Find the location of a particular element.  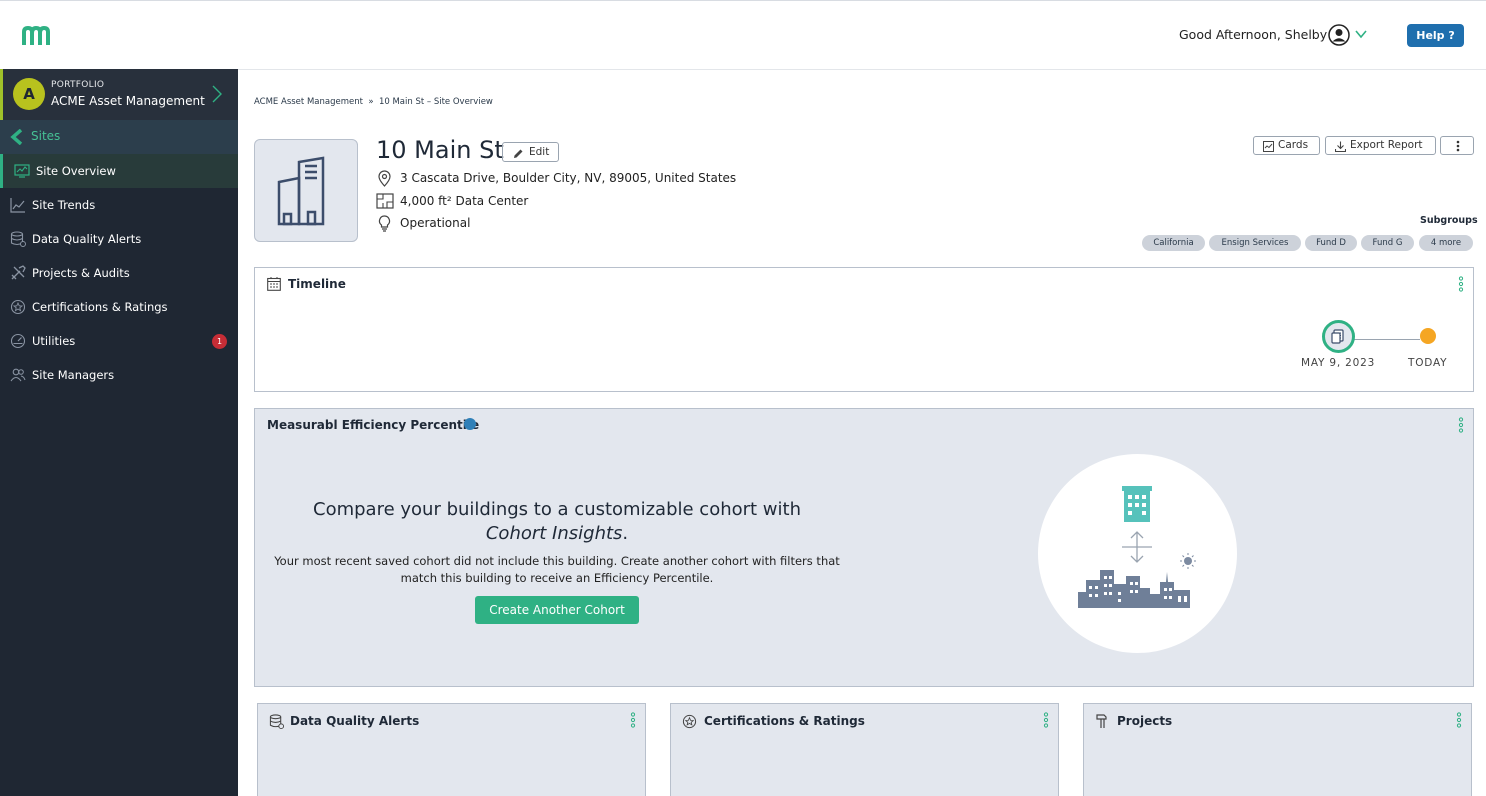

subgroup-more-chip: 4 more is located at coordinates (1446, 243).